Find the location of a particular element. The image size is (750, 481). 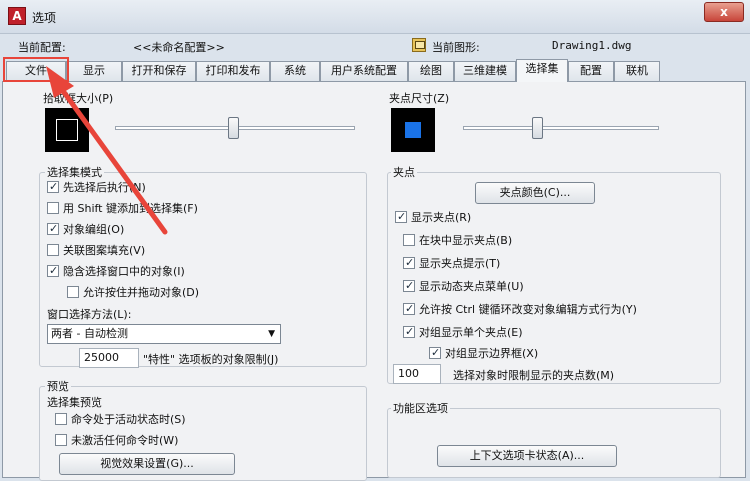

grip-preview is located at coordinates (413, 130).